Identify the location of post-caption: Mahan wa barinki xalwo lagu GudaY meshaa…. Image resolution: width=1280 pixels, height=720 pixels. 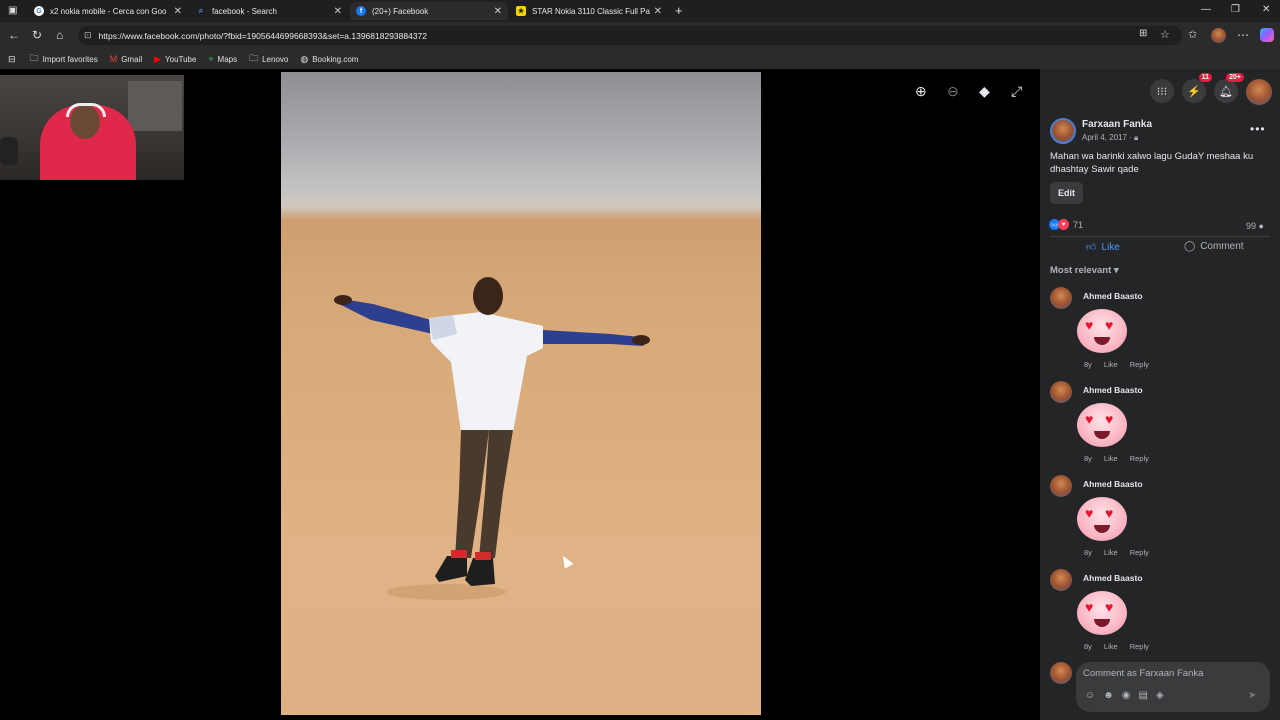
(1152, 163).